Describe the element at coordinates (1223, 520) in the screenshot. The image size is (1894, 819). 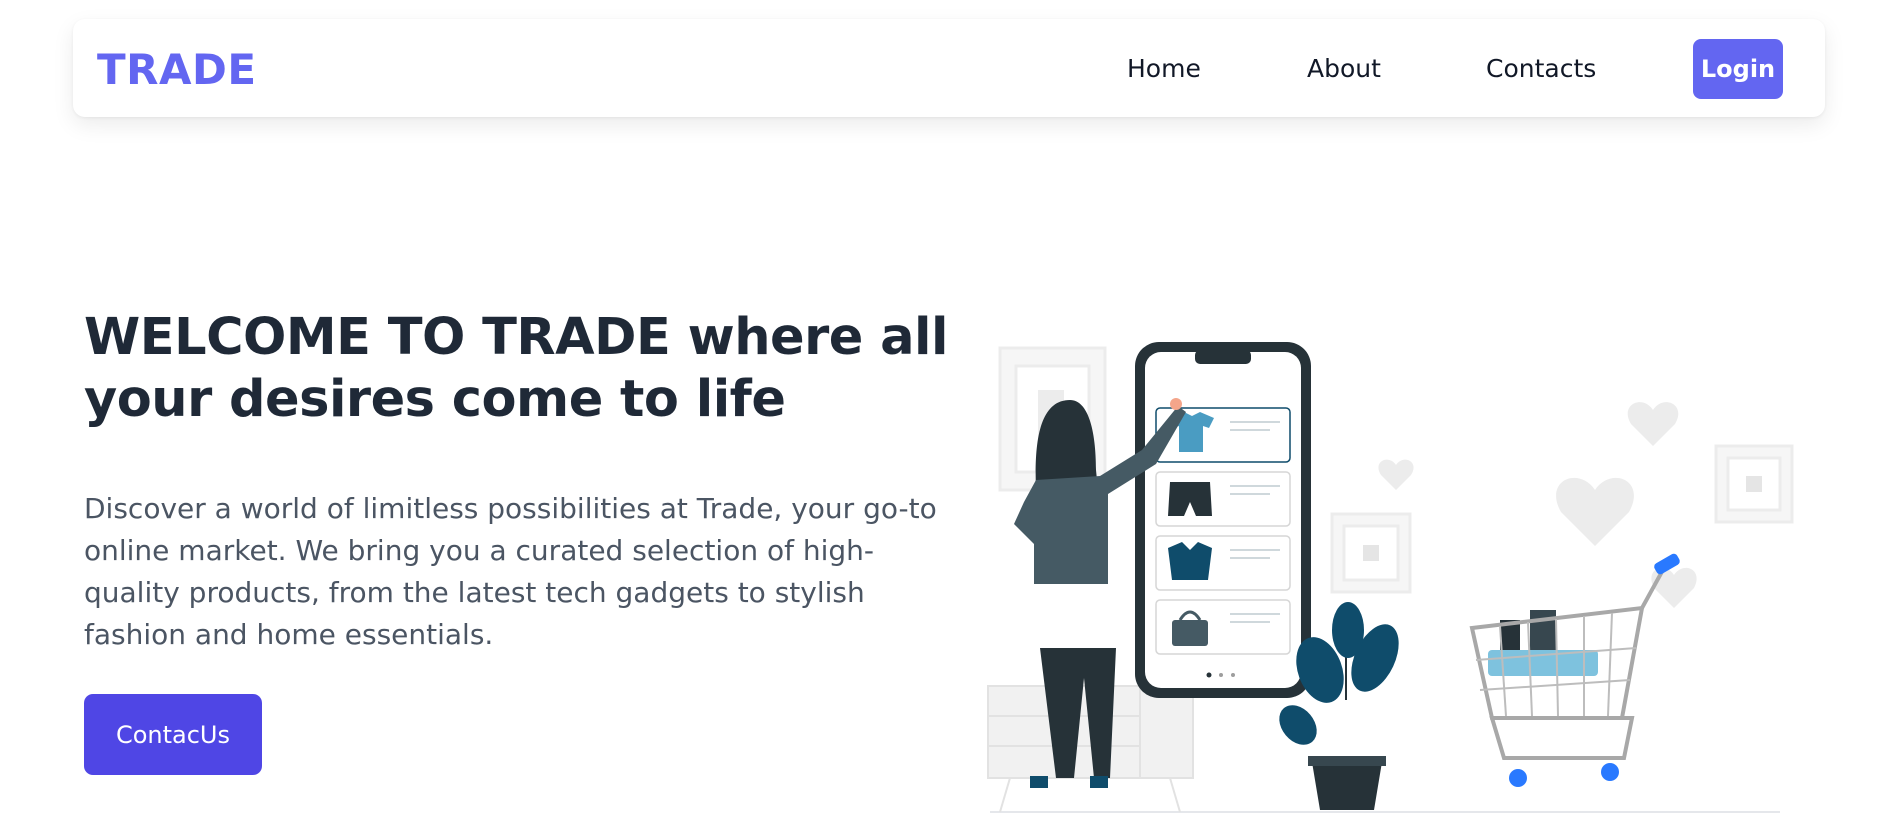
I see `phone-icon` at that location.